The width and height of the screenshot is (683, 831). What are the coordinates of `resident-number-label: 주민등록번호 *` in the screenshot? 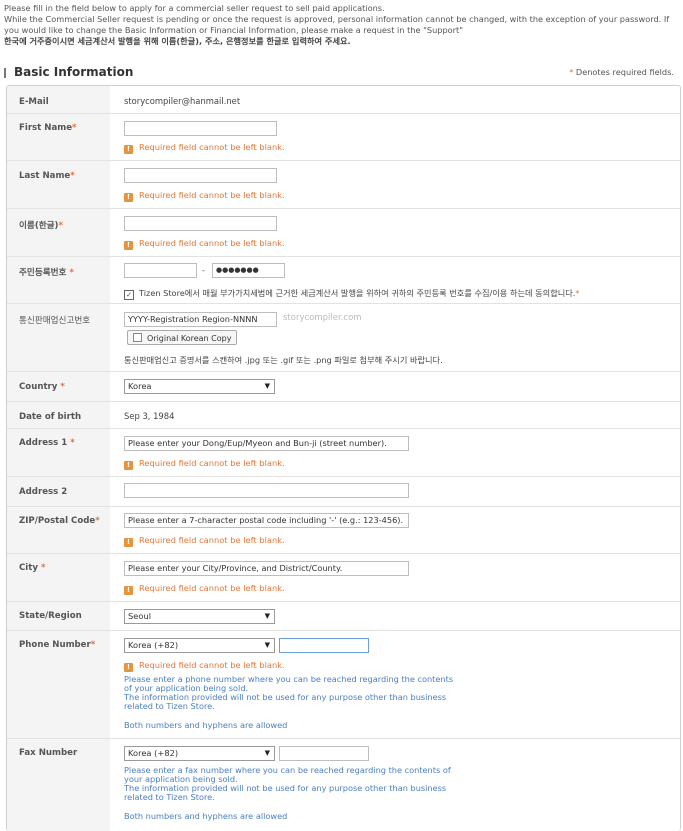 It's located at (46, 272).